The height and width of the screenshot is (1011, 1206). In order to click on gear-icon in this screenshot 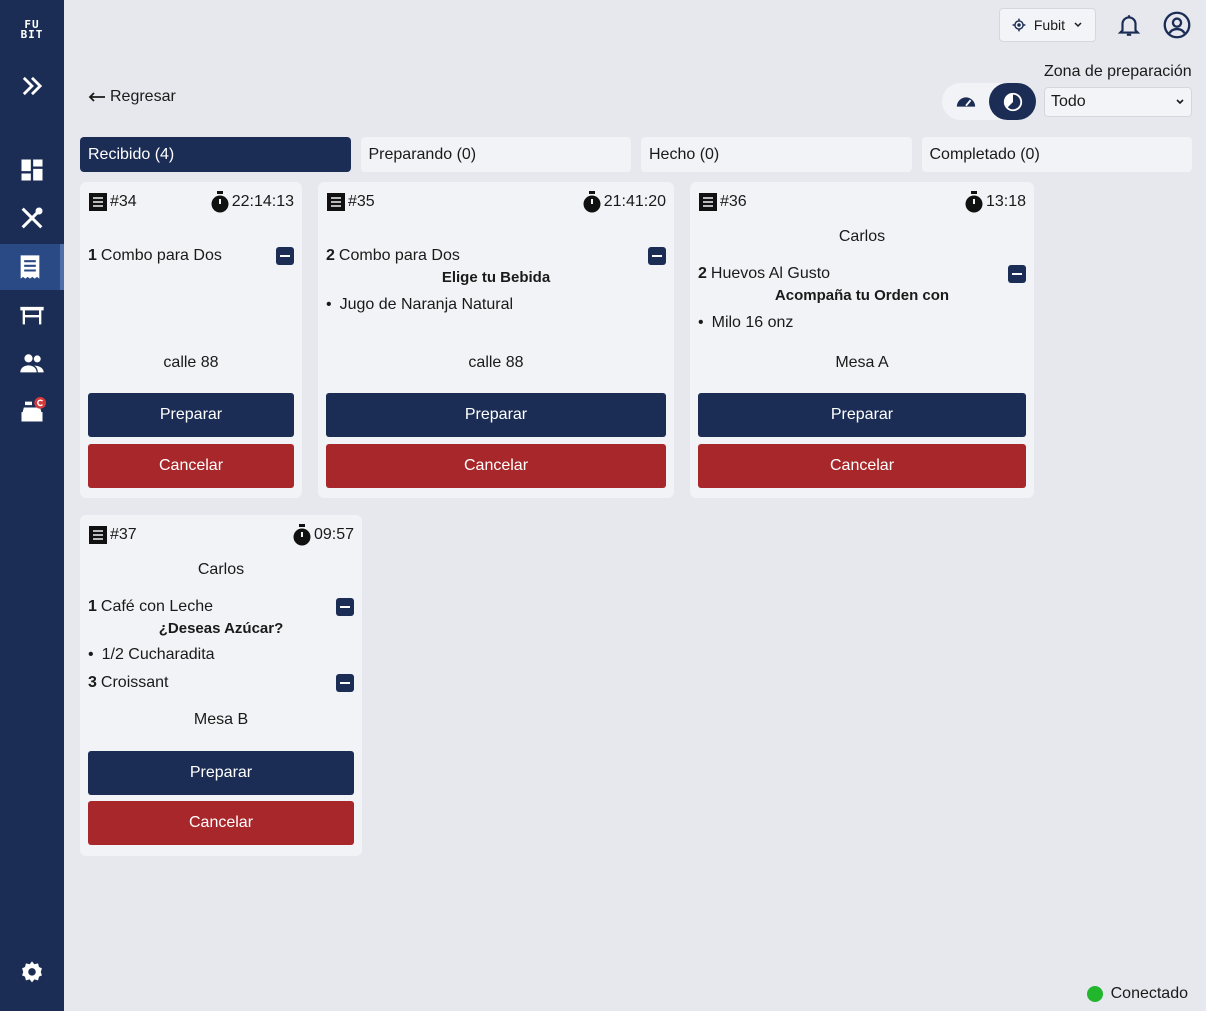, I will do `click(32, 972)`.